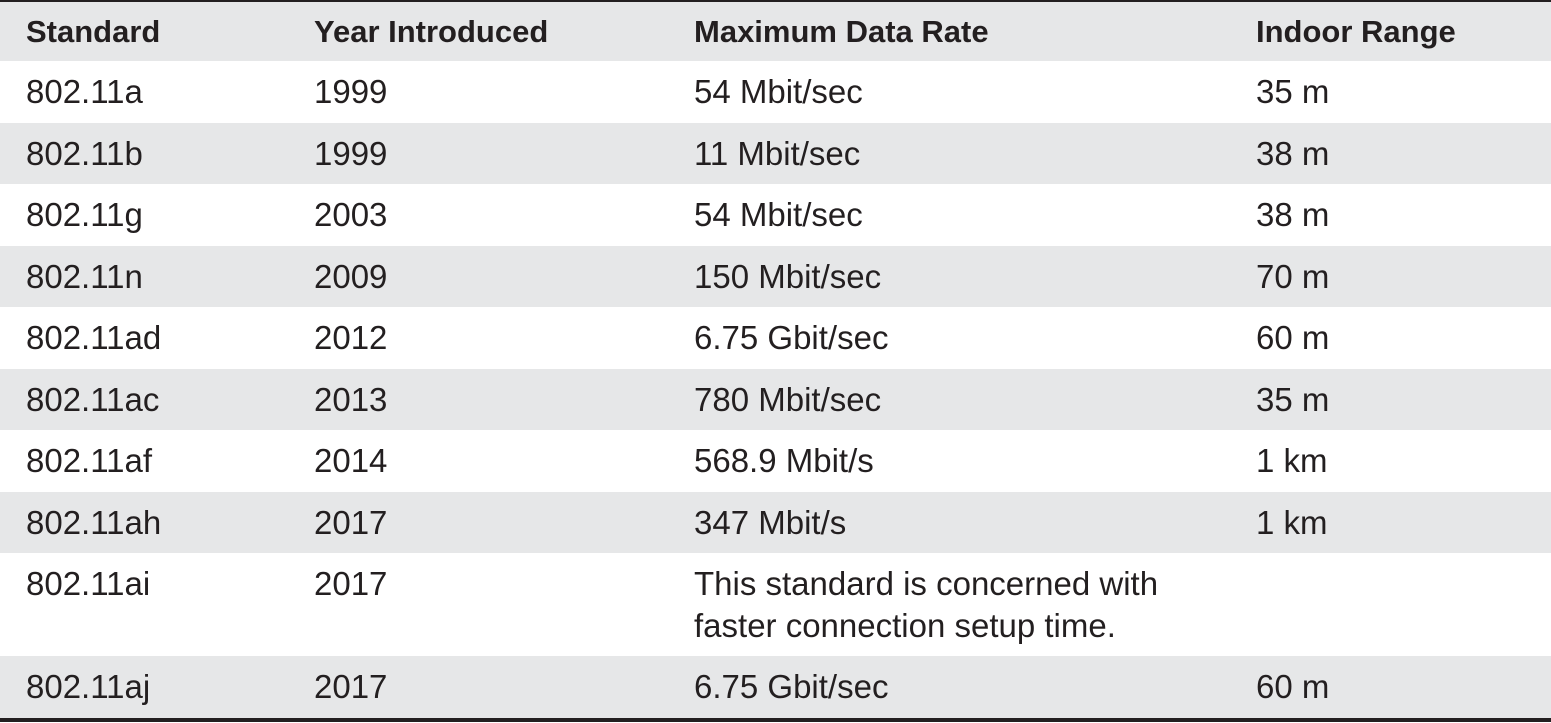 The height and width of the screenshot is (723, 1551). Describe the element at coordinates (351, 337) in the screenshot. I see `cell-year: 2012` at that location.